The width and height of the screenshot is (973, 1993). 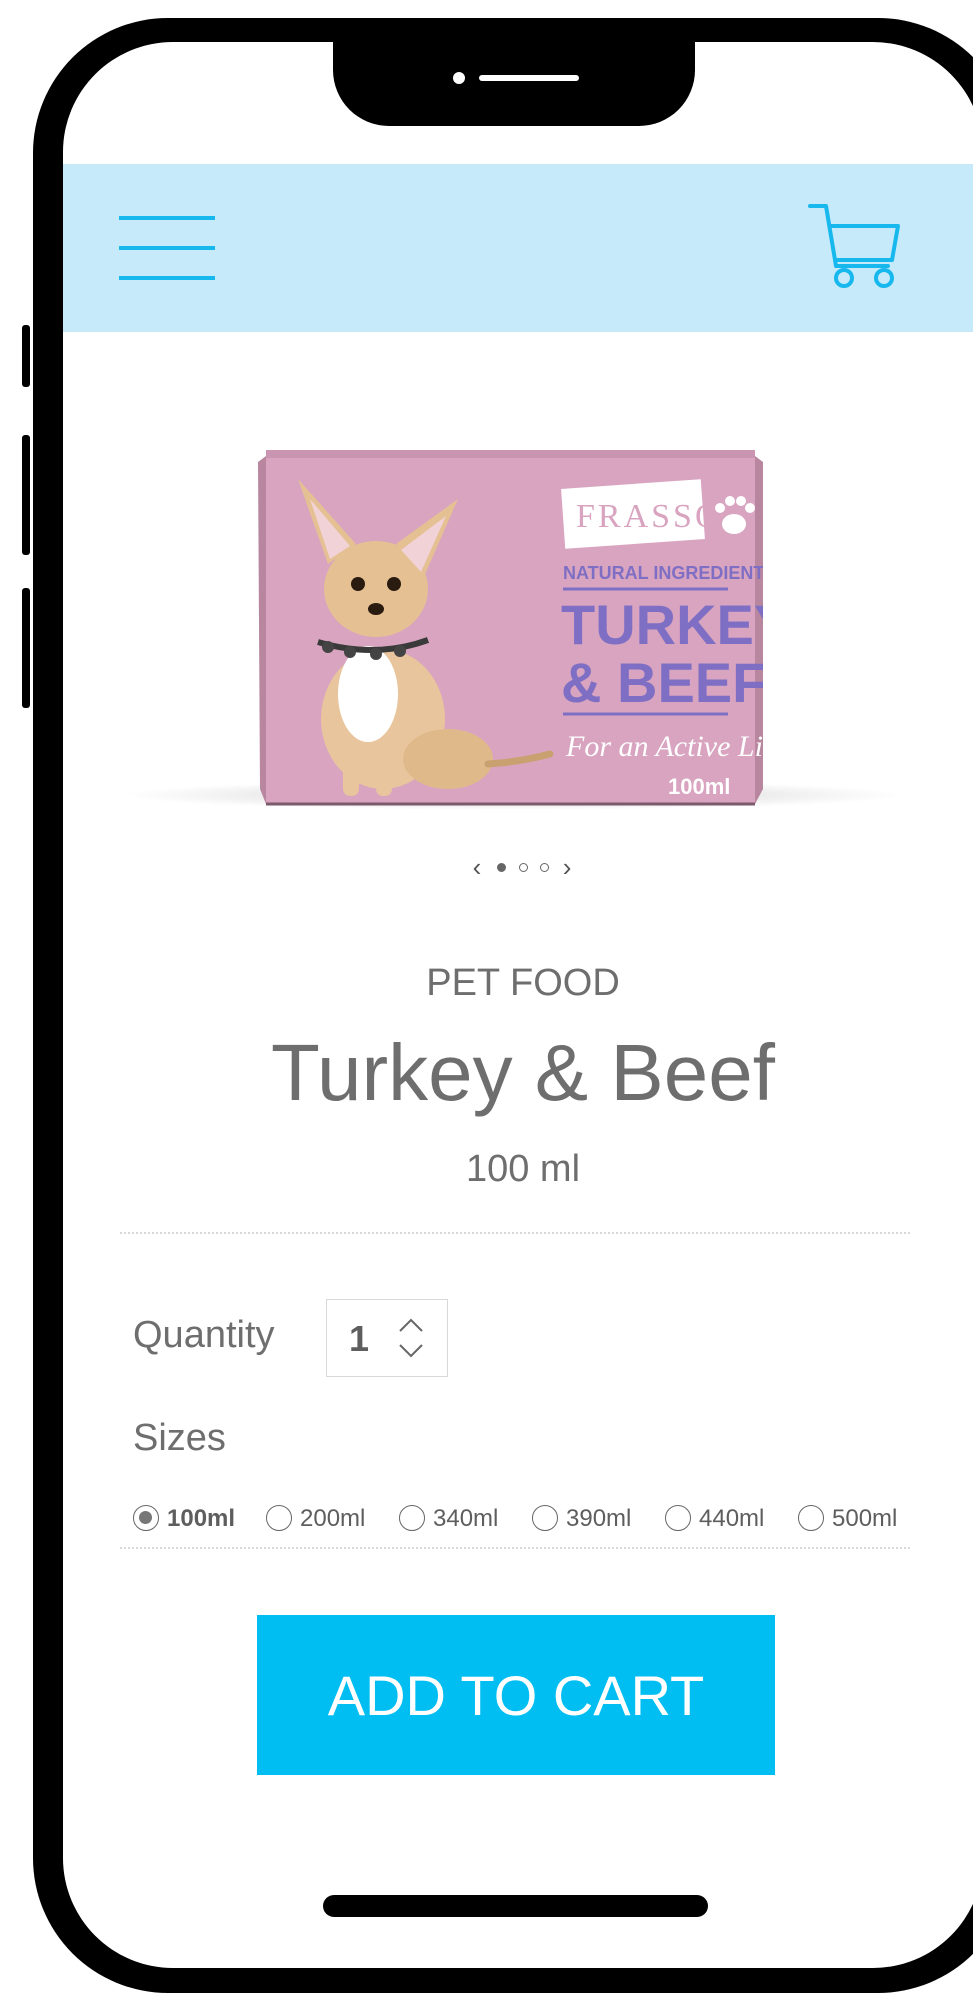 I want to click on radio-100ml, so click(x=146, y=1518).